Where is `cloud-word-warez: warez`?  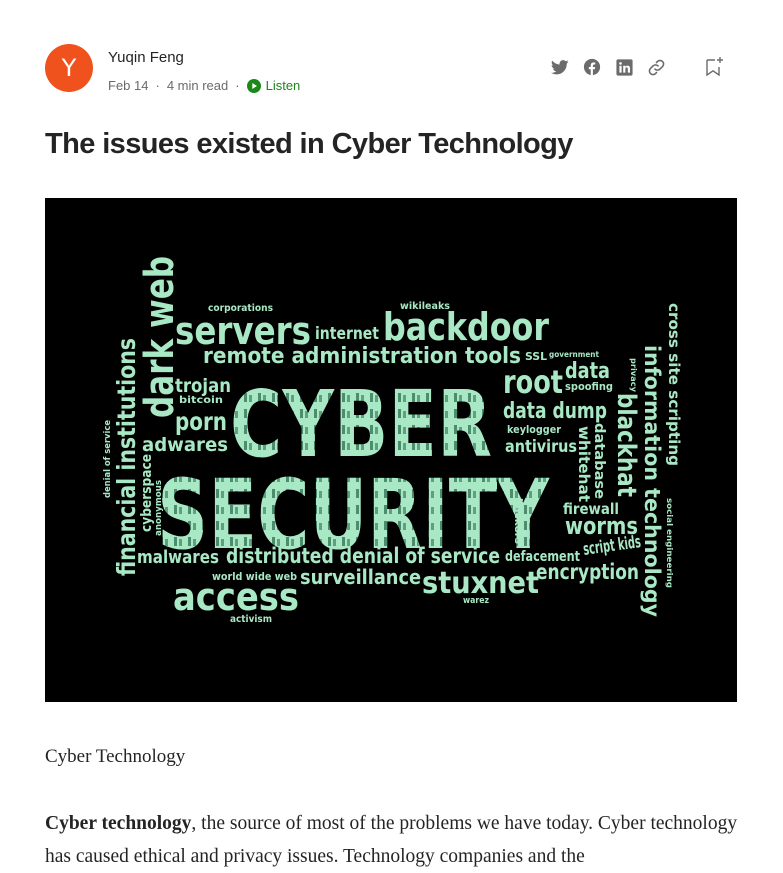 cloud-word-warez: warez is located at coordinates (476, 601).